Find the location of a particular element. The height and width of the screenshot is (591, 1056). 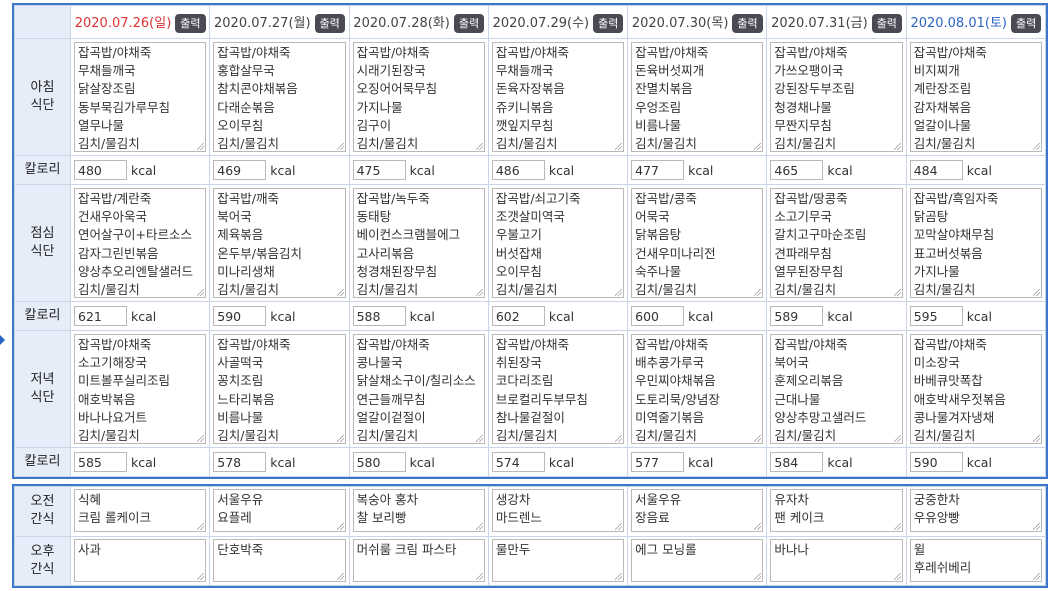

breakfast-menu-textarea: 잡곡밥/야채죽 무채들깨국 닭살장조림 동부묵김가루무침 열무나물 김치/물김치 is located at coordinates (140, 97).